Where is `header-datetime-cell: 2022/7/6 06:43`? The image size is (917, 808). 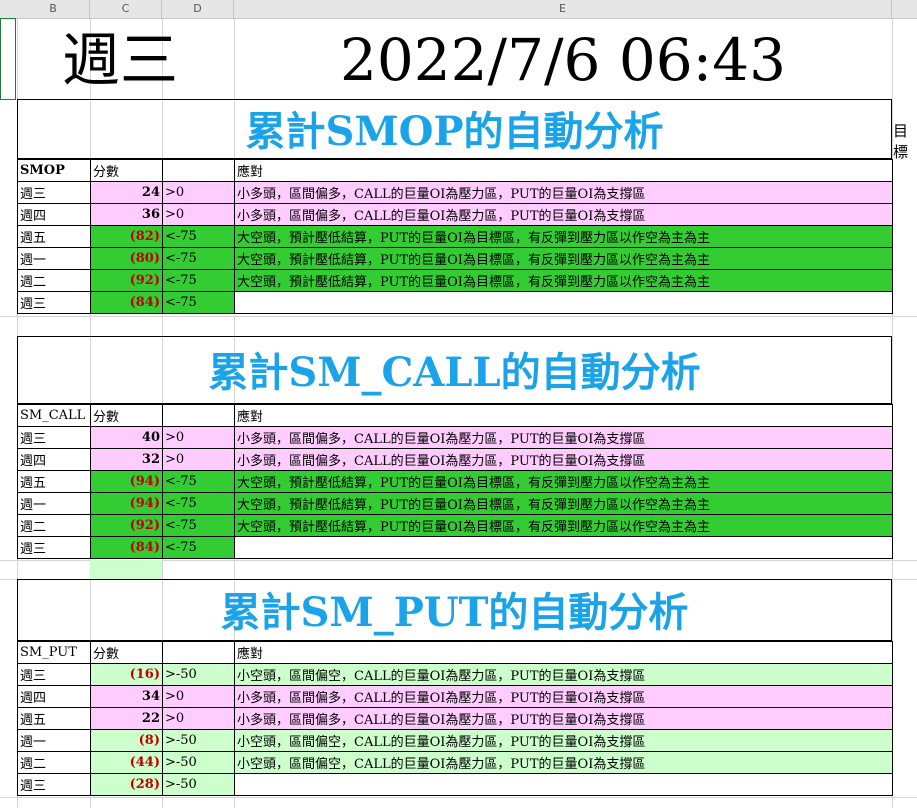
header-datetime-cell: 2022/7/6 06:43 is located at coordinates (563, 60).